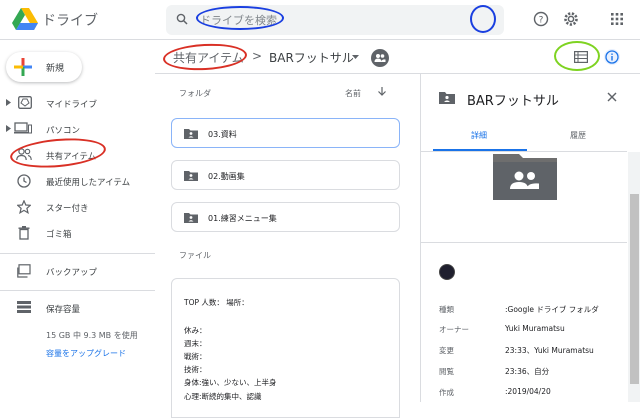 The image size is (640, 418). Describe the element at coordinates (612, 97) in the screenshot. I see `close-icon` at that location.